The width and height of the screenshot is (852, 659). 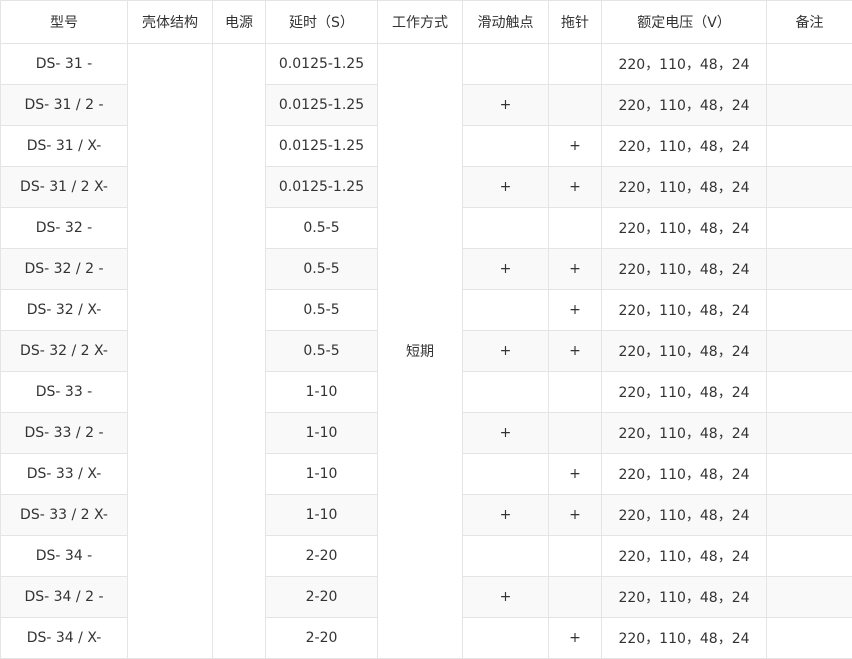 I want to click on cell-model: DS- 32 / 2 X-, so click(x=64, y=351).